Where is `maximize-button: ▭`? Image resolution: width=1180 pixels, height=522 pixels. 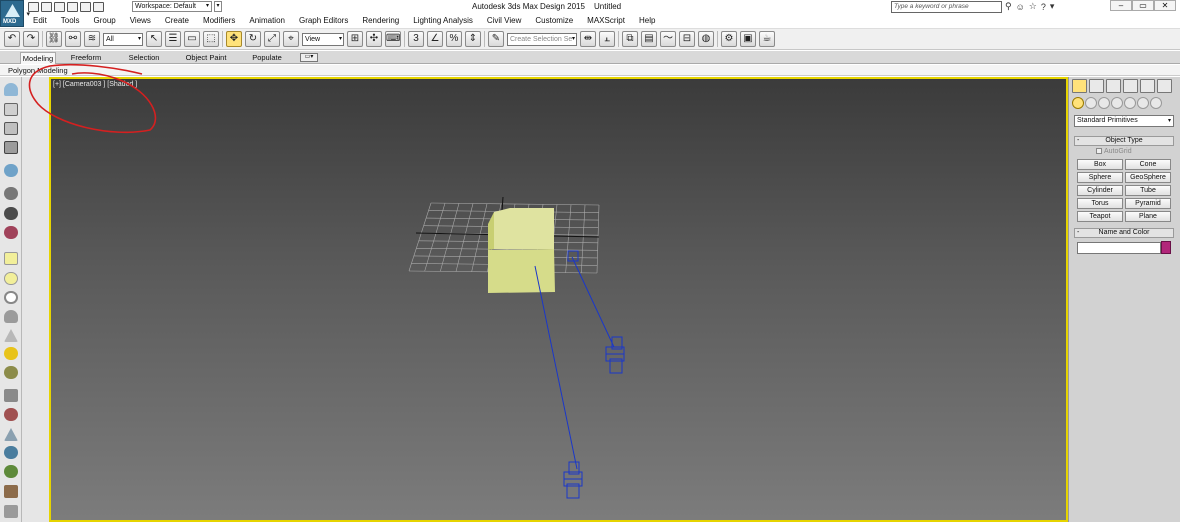 maximize-button: ▭ is located at coordinates (1143, 5).